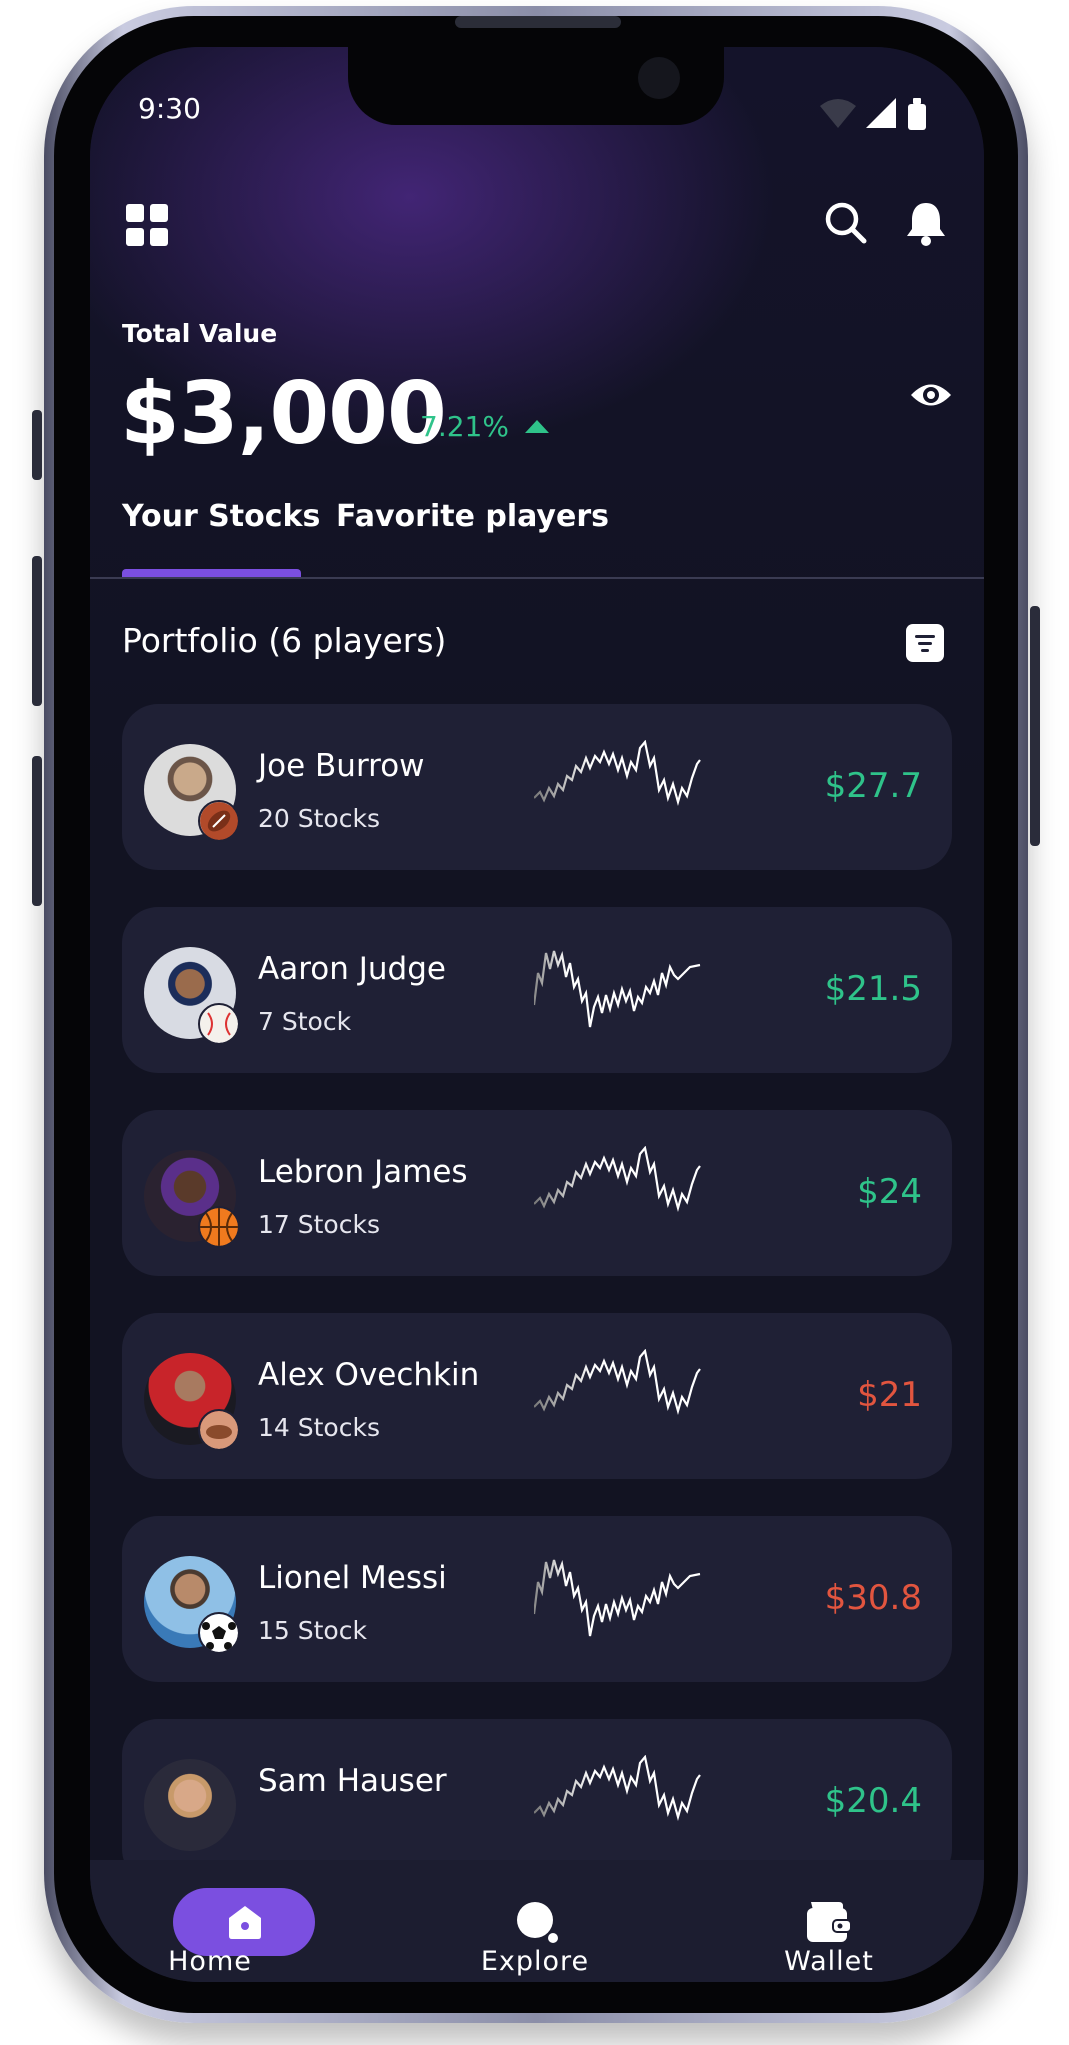 The image size is (1069, 2045). I want to click on baseball-icon, so click(219, 1024).